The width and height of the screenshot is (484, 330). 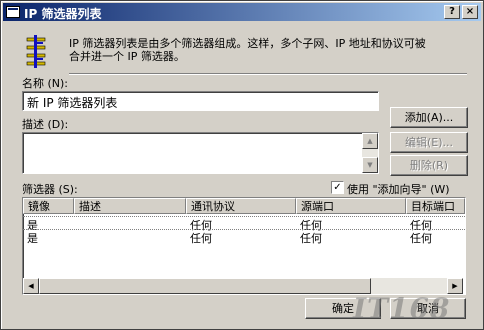 I want to click on description-field: ▲ ▼, so click(x=200, y=153).